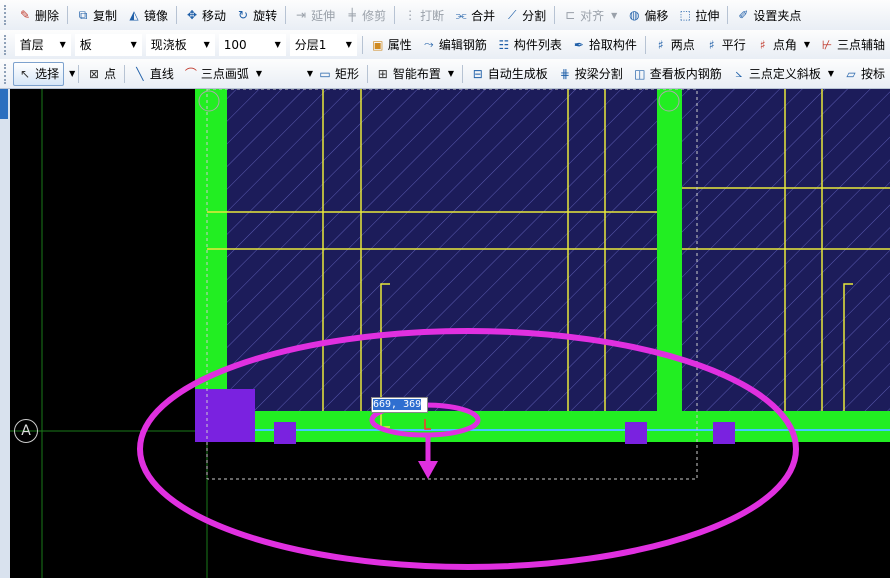  What do you see at coordinates (423, 15) in the screenshot?
I see `break-button: ⋮ 打断` at bounding box center [423, 15].